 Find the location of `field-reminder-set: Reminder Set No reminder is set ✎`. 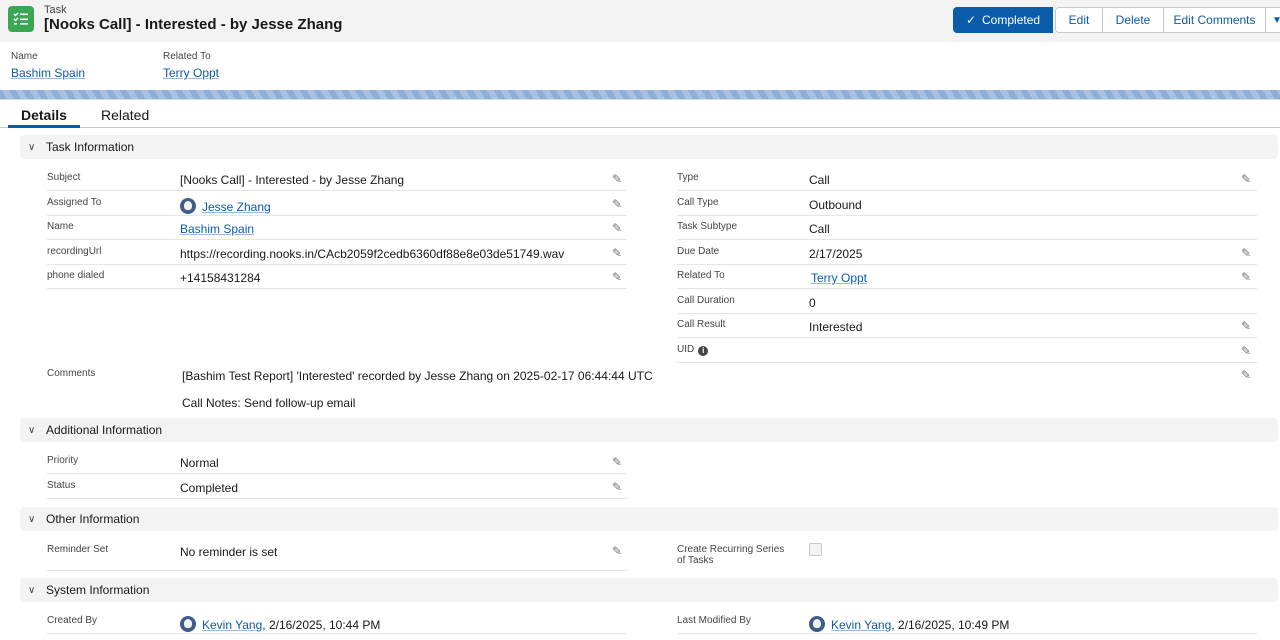

field-reminder-set: Reminder Set No reminder is set ✎ is located at coordinates (337, 555).